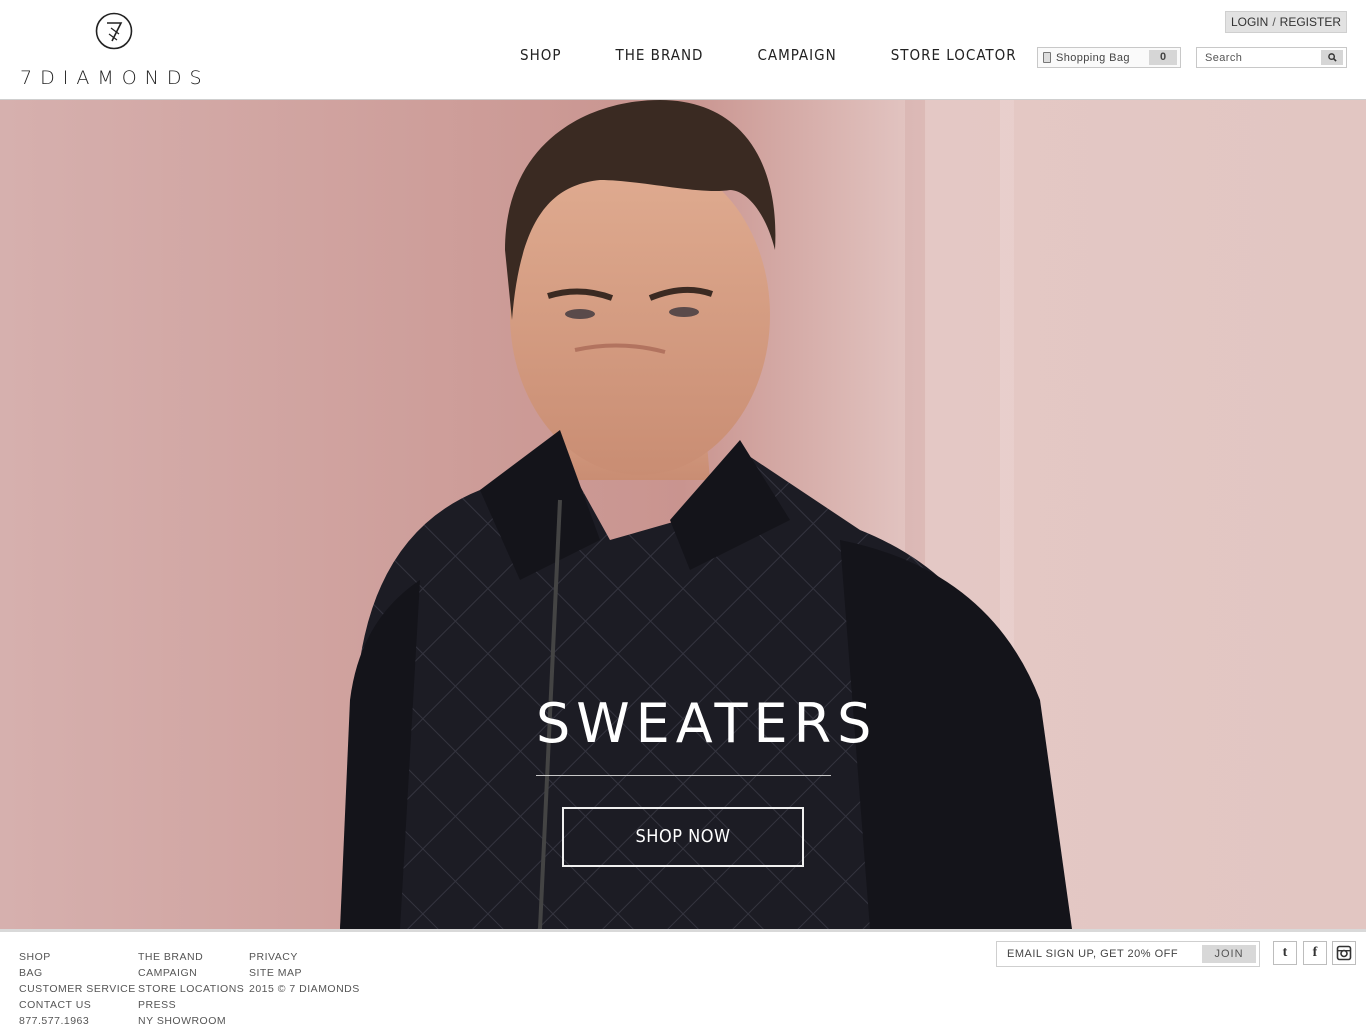  I want to click on facebook-link: f, so click(1315, 953).